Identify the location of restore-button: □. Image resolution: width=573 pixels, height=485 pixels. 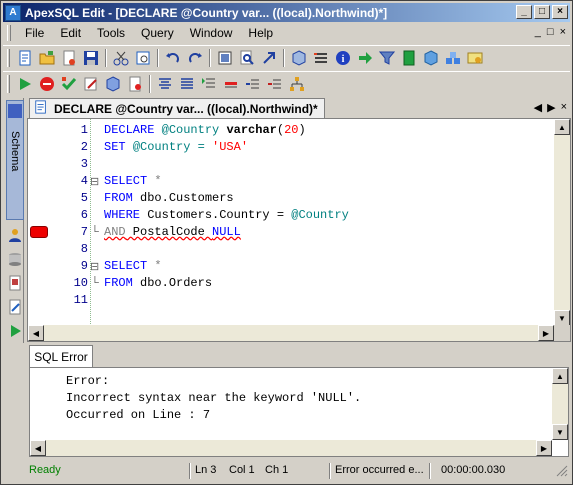
(542, 12).